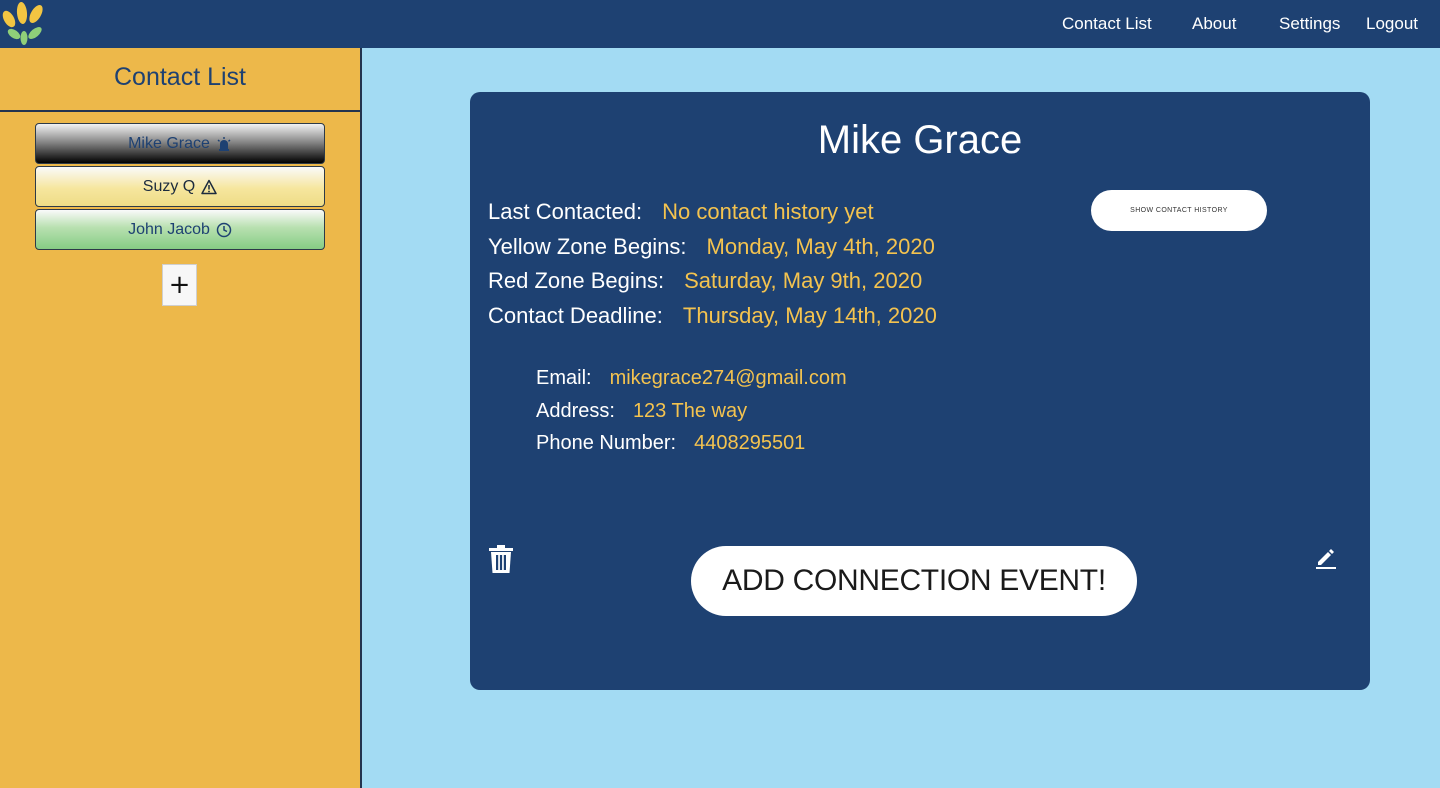  Describe the element at coordinates (920, 140) in the screenshot. I see `contact-name-heading: Mike Grace` at that location.